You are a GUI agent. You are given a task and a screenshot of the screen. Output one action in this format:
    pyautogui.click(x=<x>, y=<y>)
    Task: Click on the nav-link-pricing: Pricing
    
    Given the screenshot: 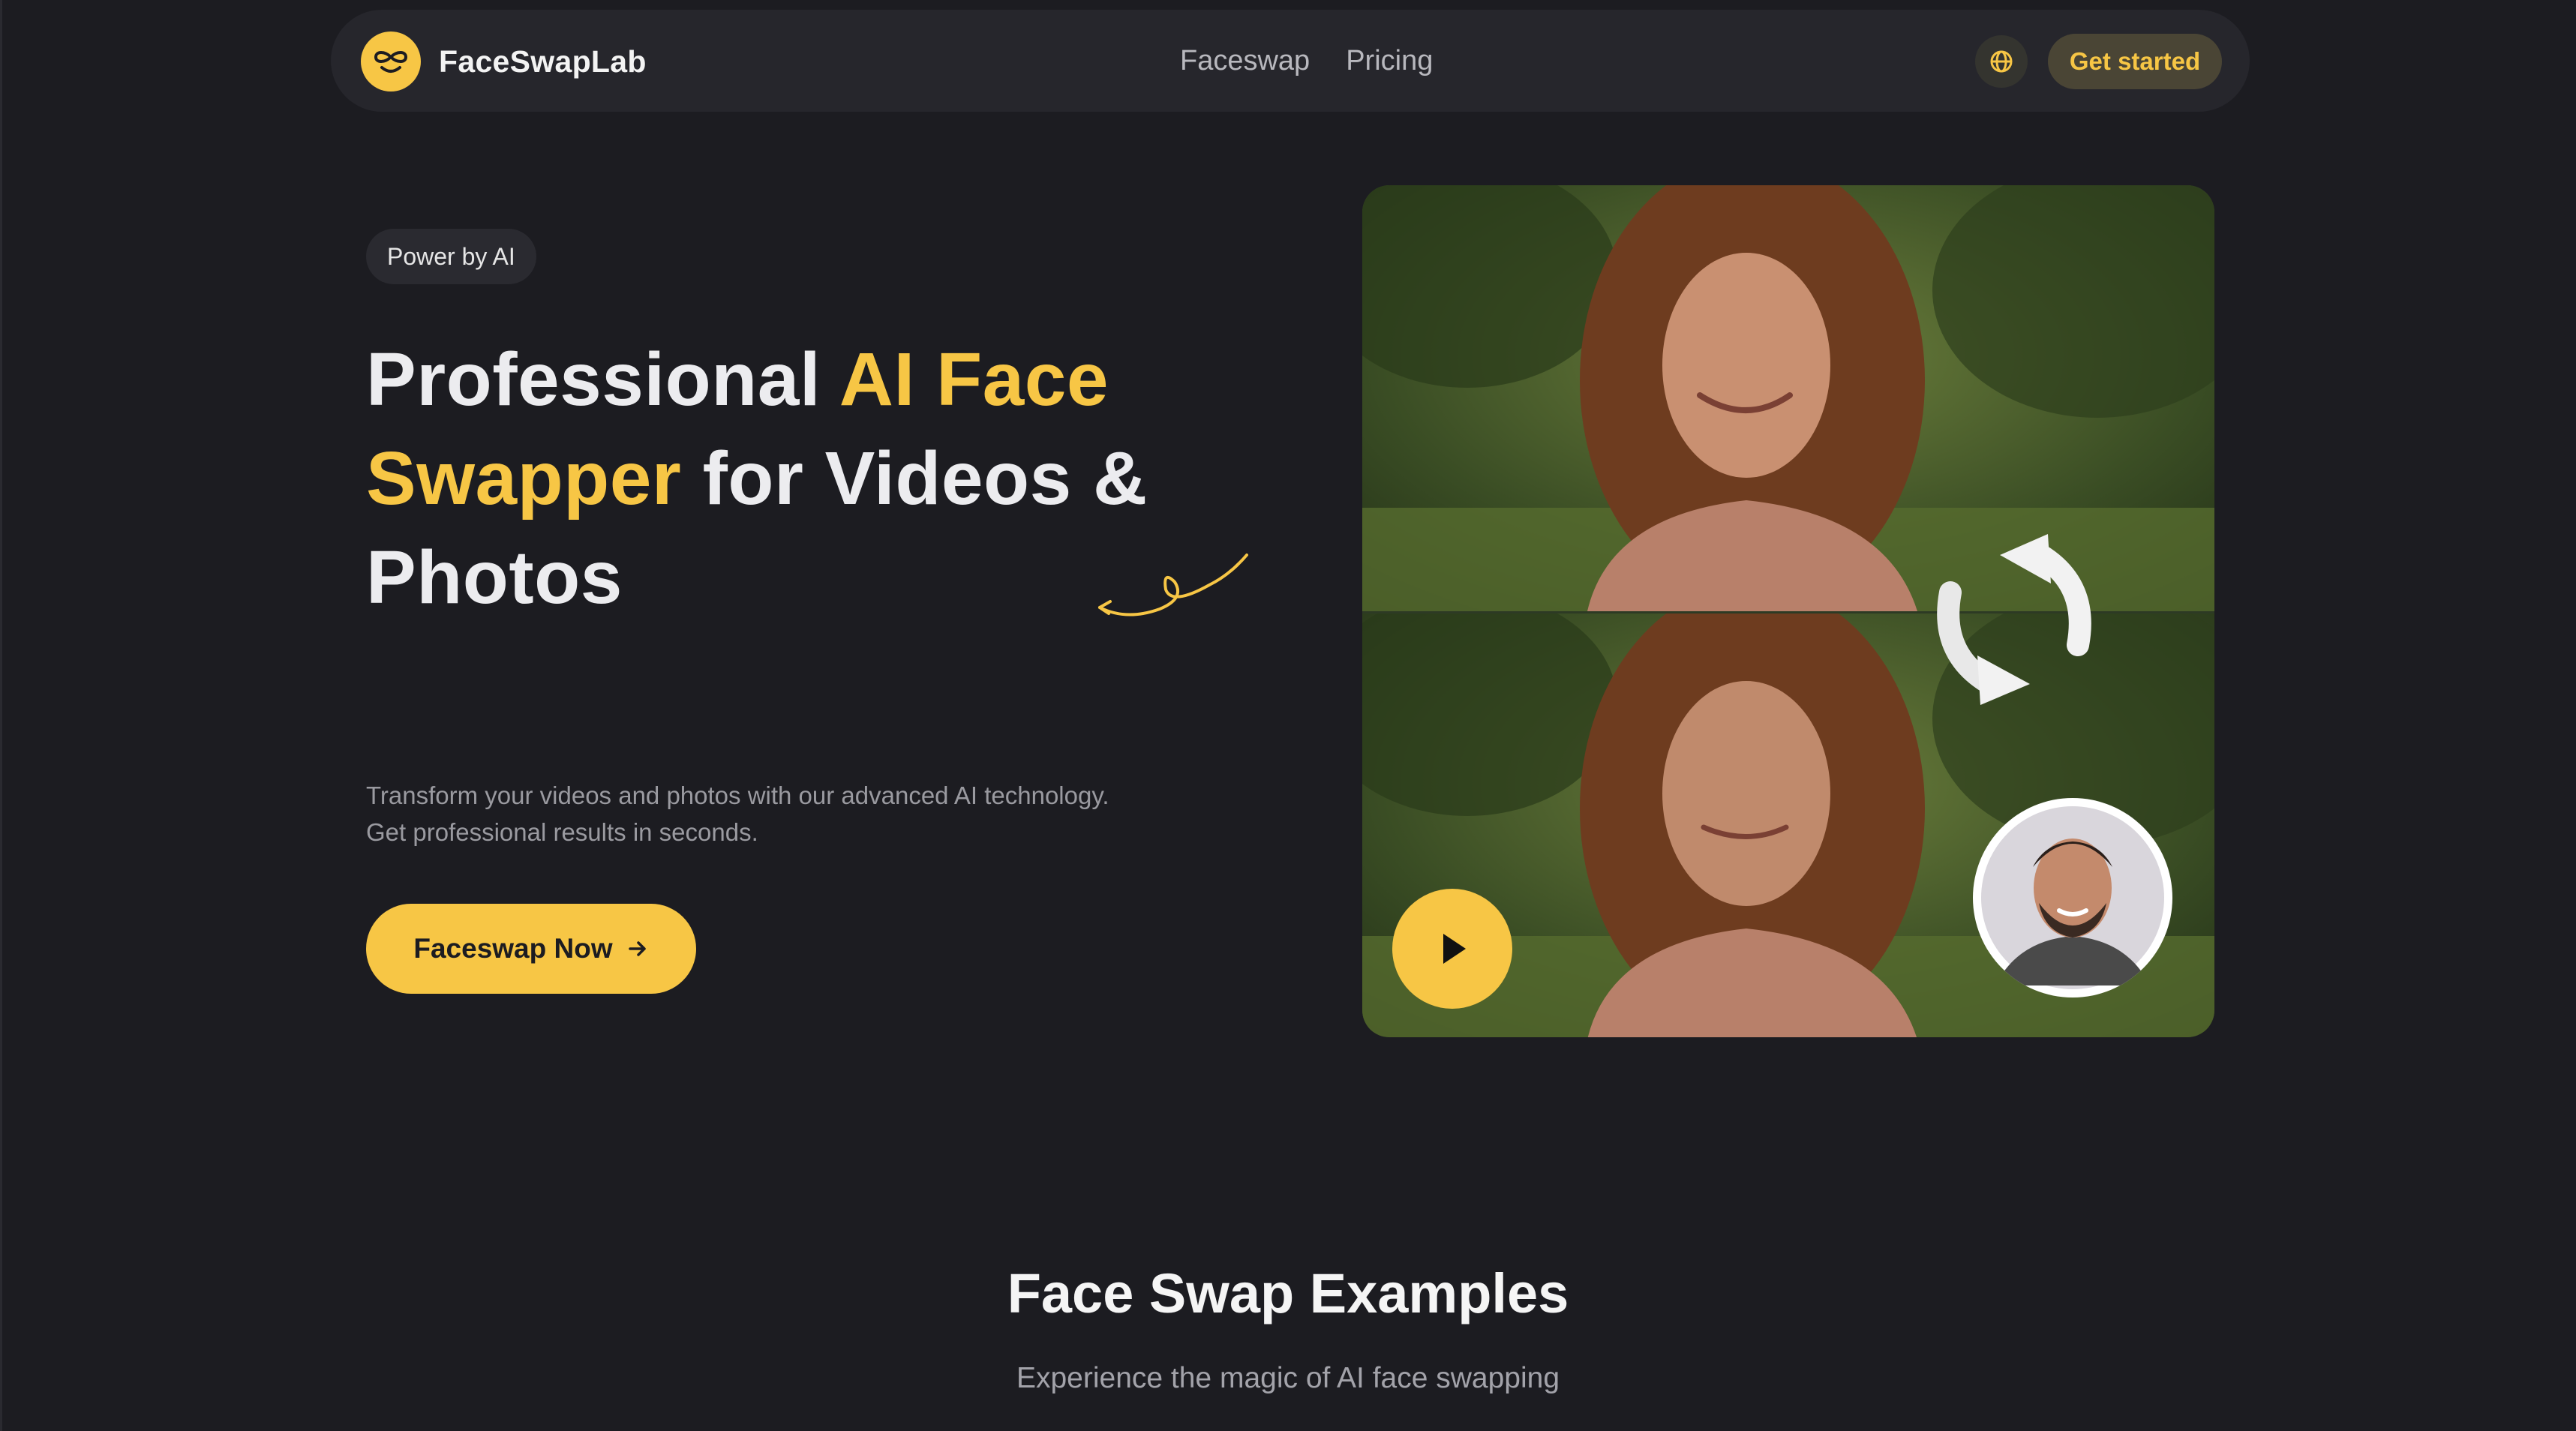 What is the action you would take?
    pyautogui.click(x=1389, y=61)
    